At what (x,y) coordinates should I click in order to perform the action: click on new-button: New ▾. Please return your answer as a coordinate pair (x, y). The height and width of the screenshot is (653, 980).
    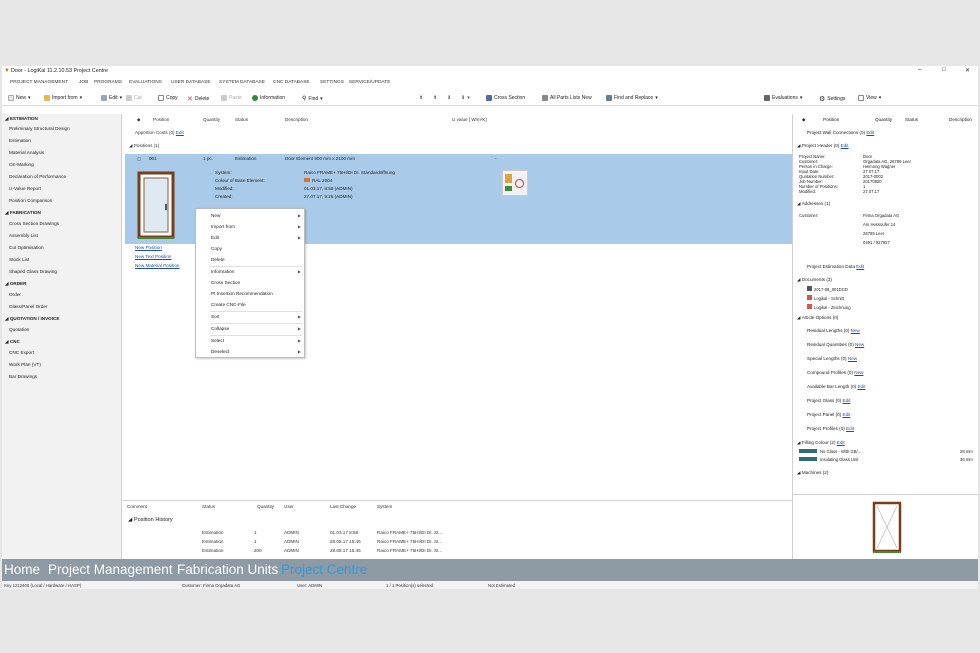
    Looking at the image, I should click on (19, 98).